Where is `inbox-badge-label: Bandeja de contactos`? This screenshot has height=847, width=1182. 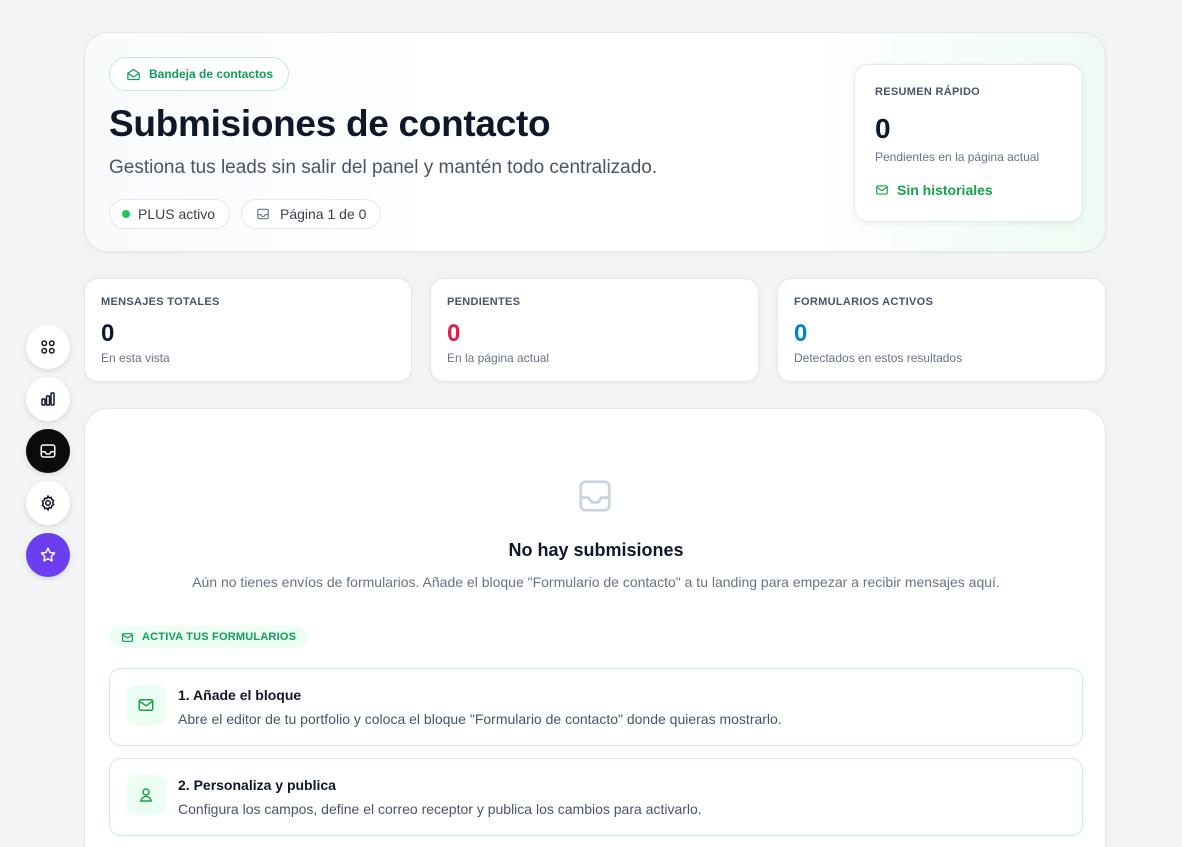
inbox-badge-label: Bandeja de contactos is located at coordinates (211, 74).